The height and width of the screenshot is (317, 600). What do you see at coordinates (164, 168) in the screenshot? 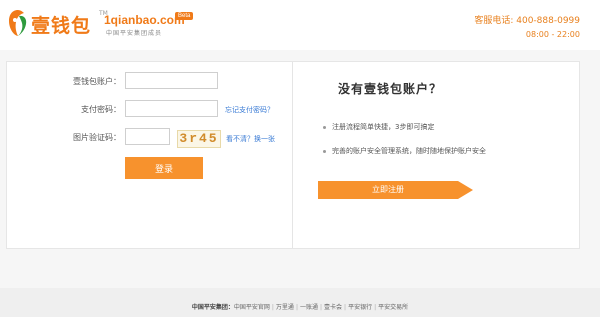
I see `login-button: 登录` at bounding box center [164, 168].